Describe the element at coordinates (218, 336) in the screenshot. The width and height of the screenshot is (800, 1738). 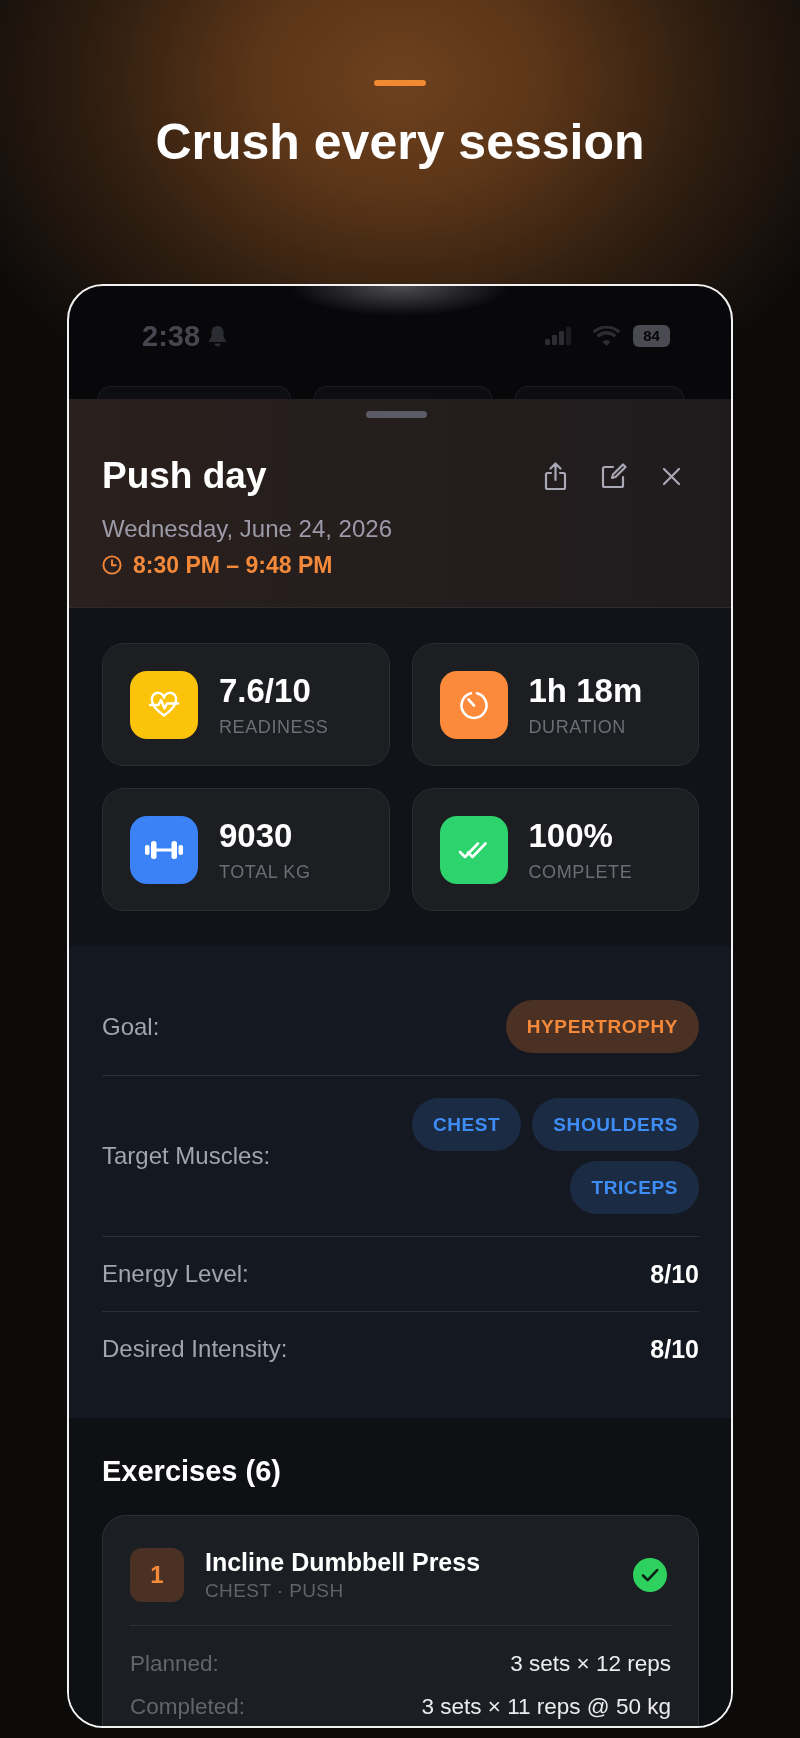
I see `bell-icon` at that location.